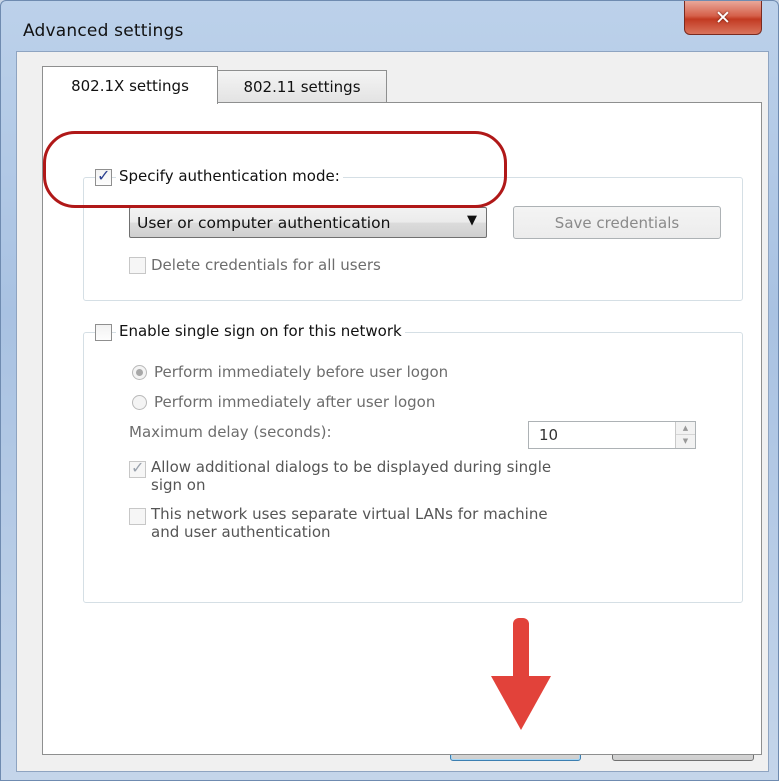 This screenshot has height=781, width=779. I want to click on specify-auth-mode-checkbox, so click(103, 176).